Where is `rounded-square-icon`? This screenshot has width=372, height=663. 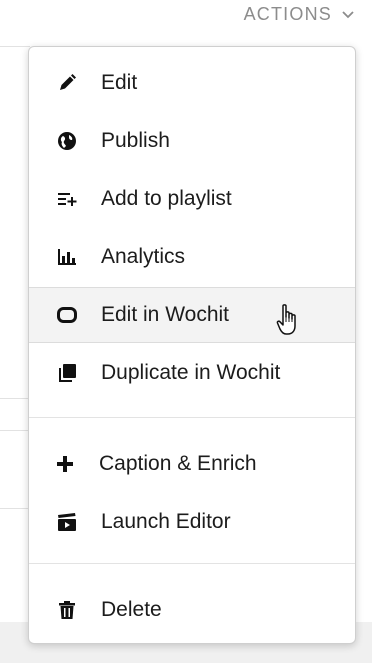 rounded-square-icon is located at coordinates (67, 315).